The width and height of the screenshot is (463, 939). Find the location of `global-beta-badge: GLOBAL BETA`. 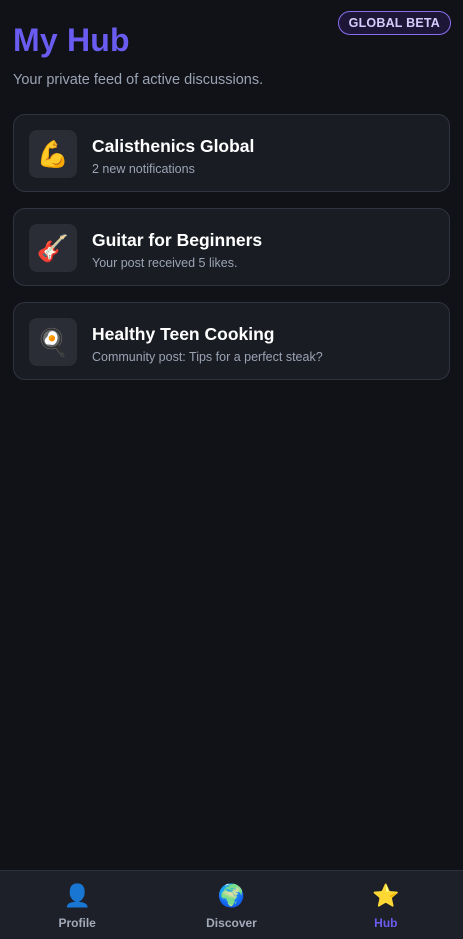

global-beta-badge: GLOBAL BETA is located at coordinates (394, 23).